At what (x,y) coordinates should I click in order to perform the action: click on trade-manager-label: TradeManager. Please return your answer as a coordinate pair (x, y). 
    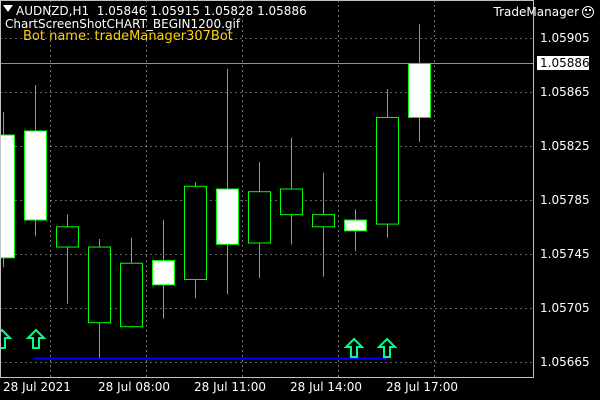
    Looking at the image, I should click on (544, 12).